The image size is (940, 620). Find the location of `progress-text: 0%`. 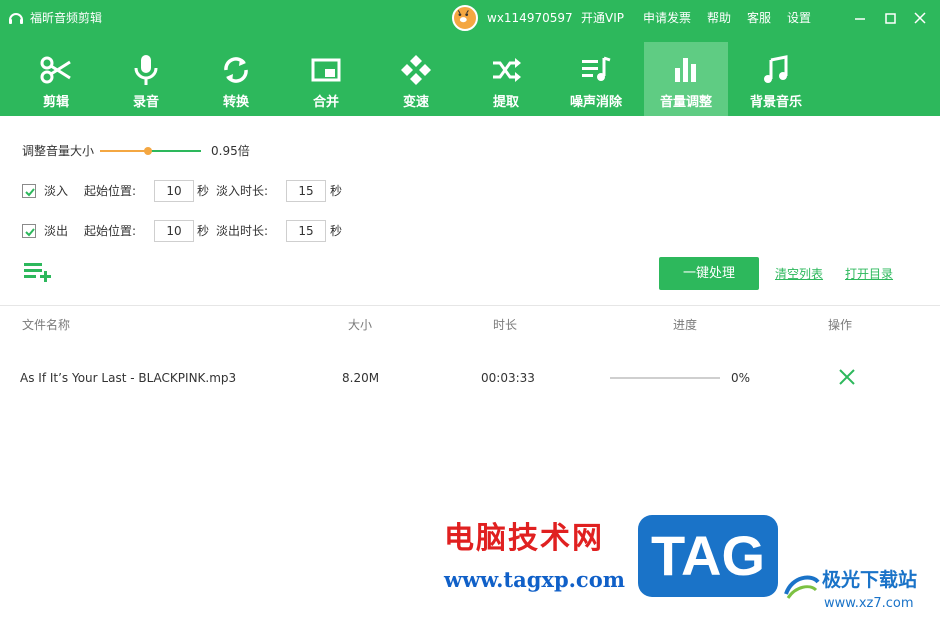

progress-text: 0% is located at coordinates (741, 378).